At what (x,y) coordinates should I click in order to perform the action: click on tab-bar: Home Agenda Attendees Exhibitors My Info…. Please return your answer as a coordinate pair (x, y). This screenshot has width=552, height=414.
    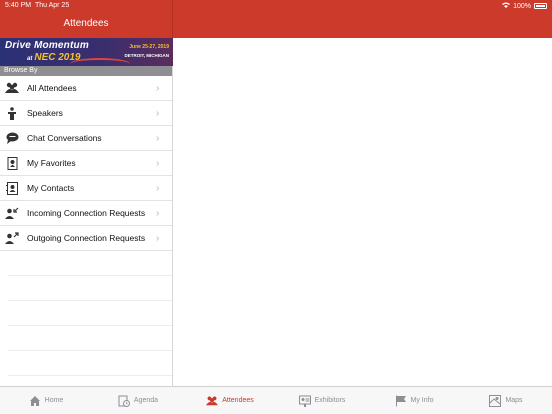
    Looking at the image, I should click on (276, 400).